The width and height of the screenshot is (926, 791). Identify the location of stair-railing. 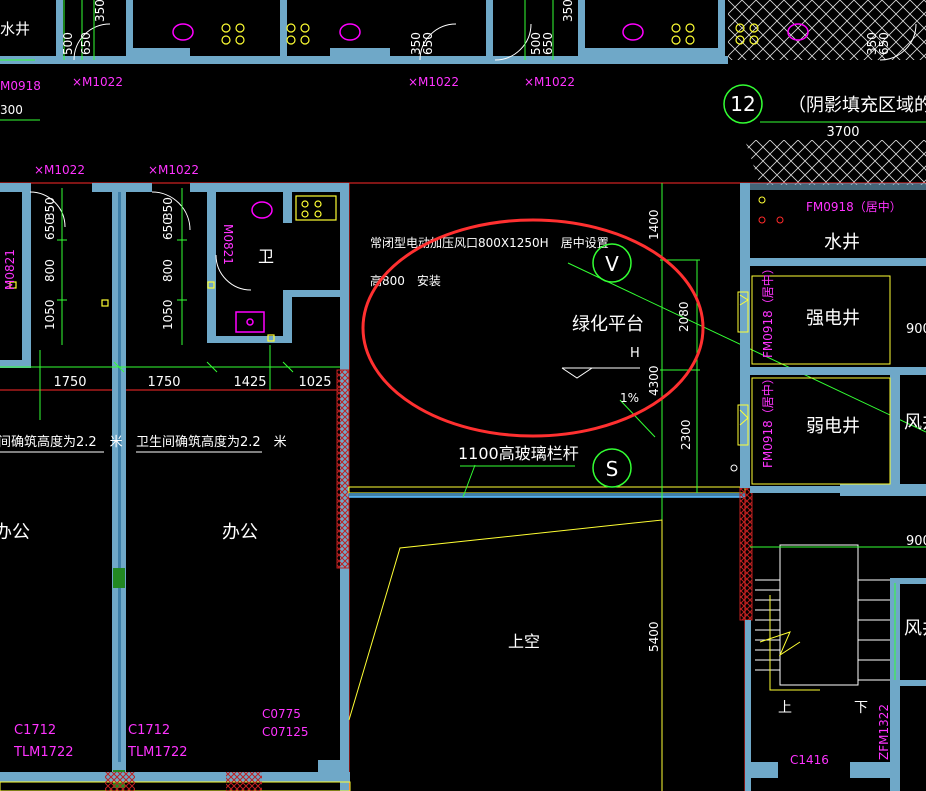
(789, 643).